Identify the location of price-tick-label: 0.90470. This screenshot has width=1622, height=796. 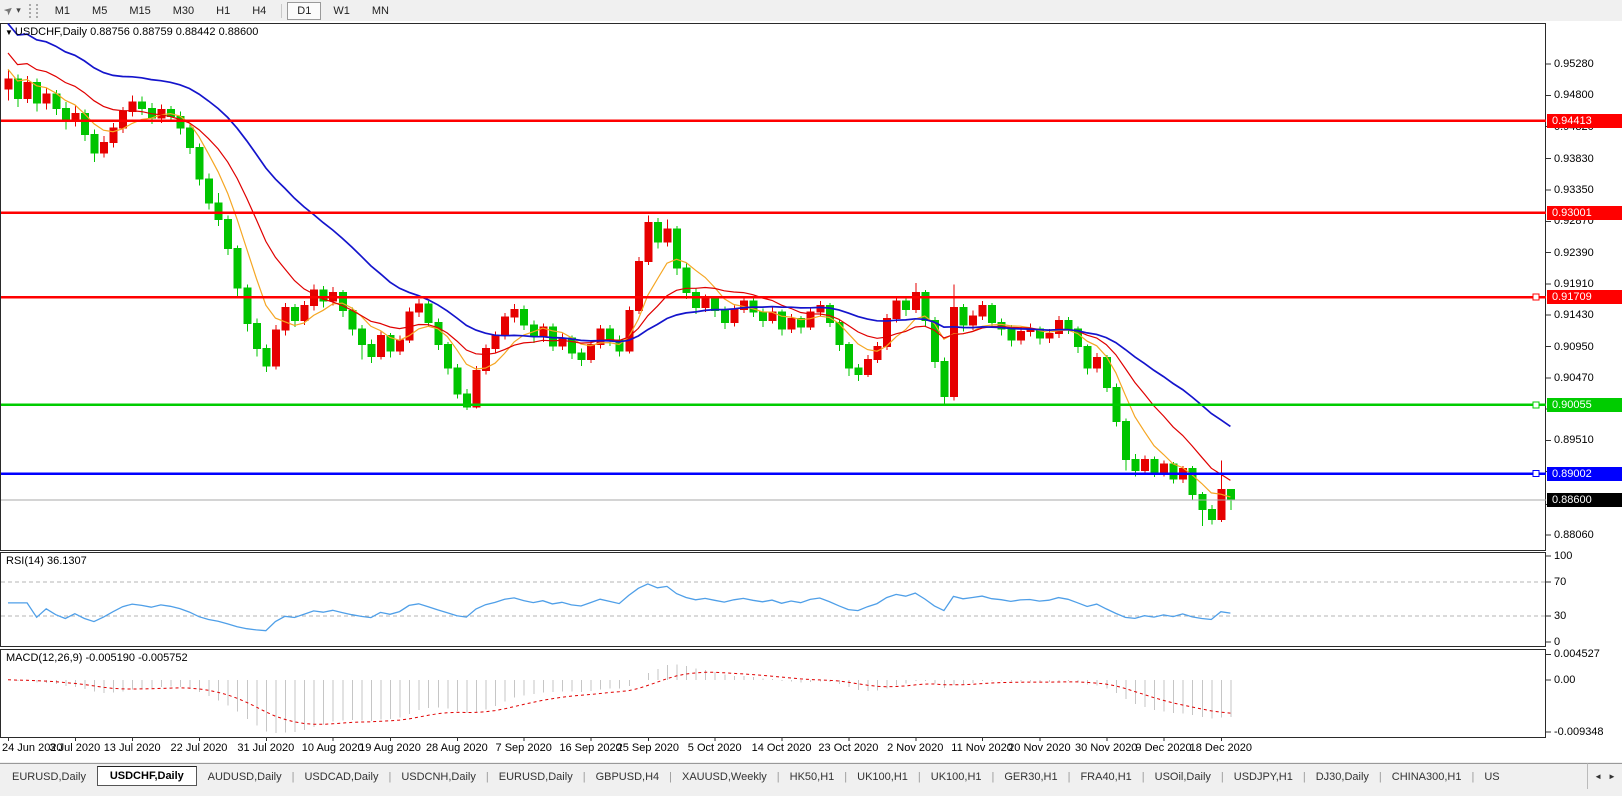
(1574, 377).